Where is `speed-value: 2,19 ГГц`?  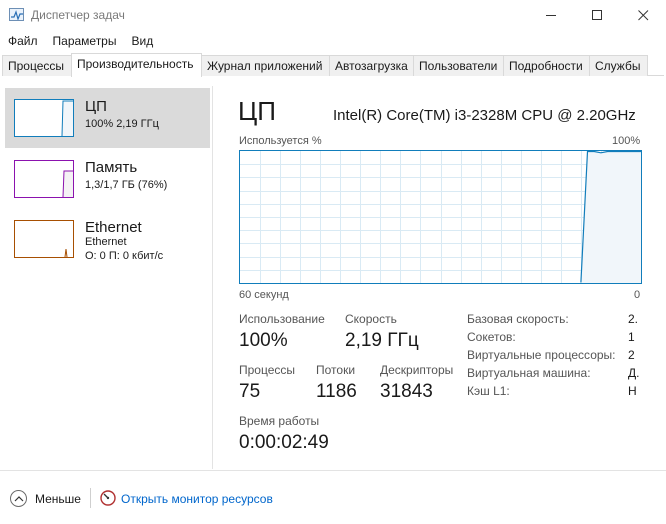
speed-value: 2,19 ГГц is located at coordinates (382, 340).